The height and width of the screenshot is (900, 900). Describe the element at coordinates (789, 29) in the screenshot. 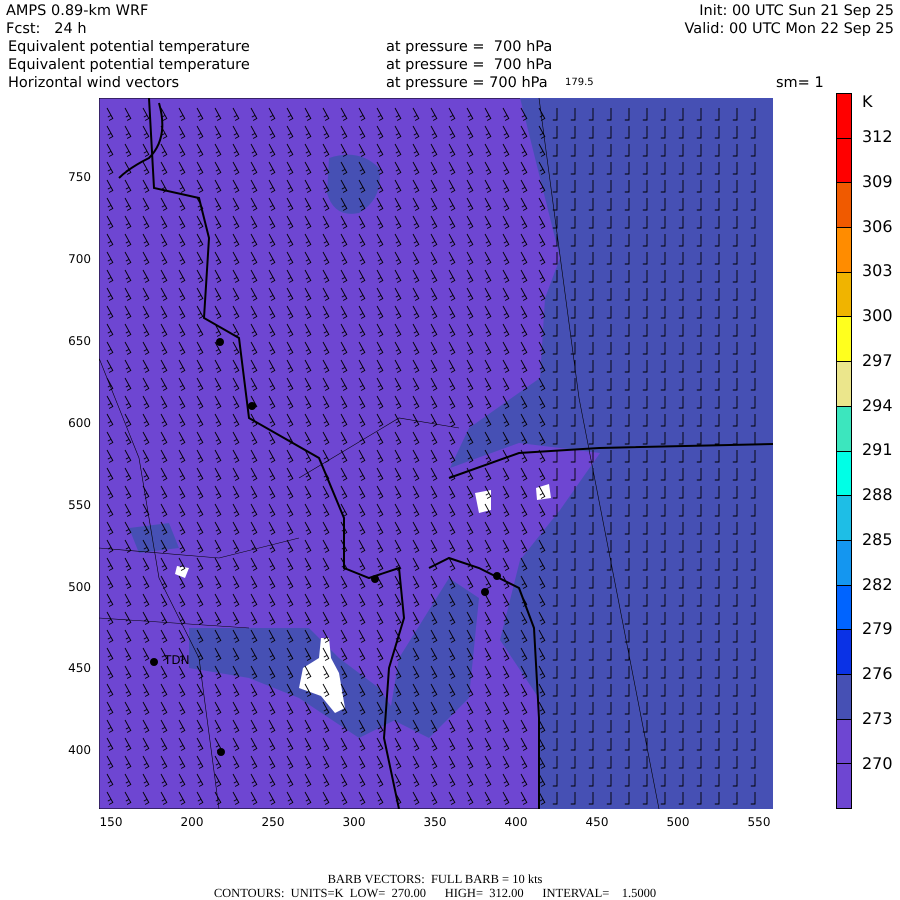

I see `valid-time: Valid: 00 UTC Mon 22 Sep 25` at that location.